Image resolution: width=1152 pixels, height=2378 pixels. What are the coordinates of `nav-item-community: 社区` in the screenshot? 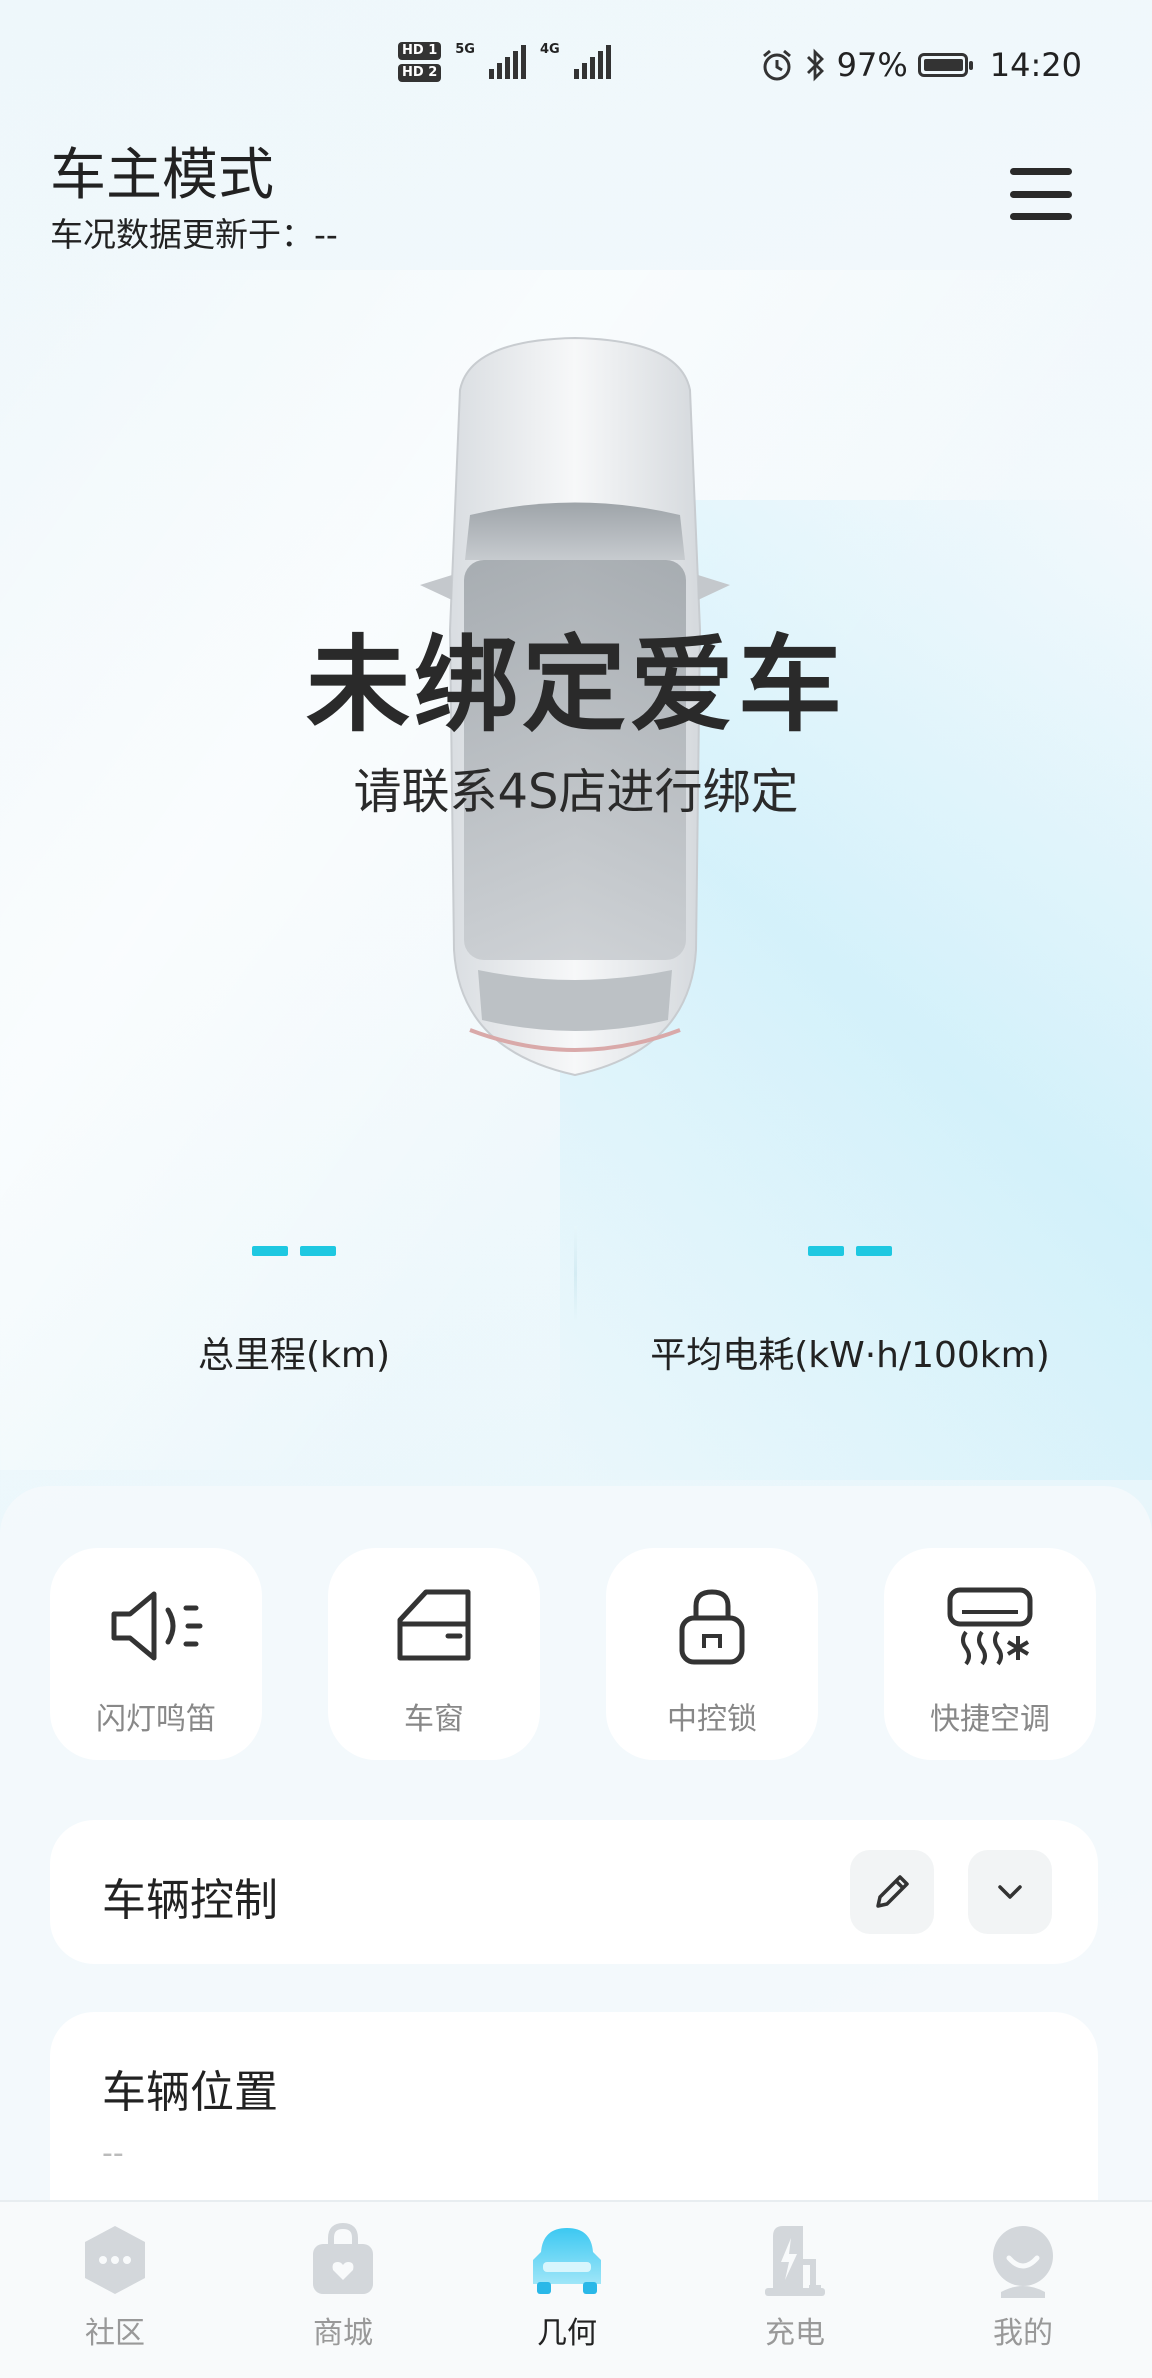 It's located at (115, 2287).